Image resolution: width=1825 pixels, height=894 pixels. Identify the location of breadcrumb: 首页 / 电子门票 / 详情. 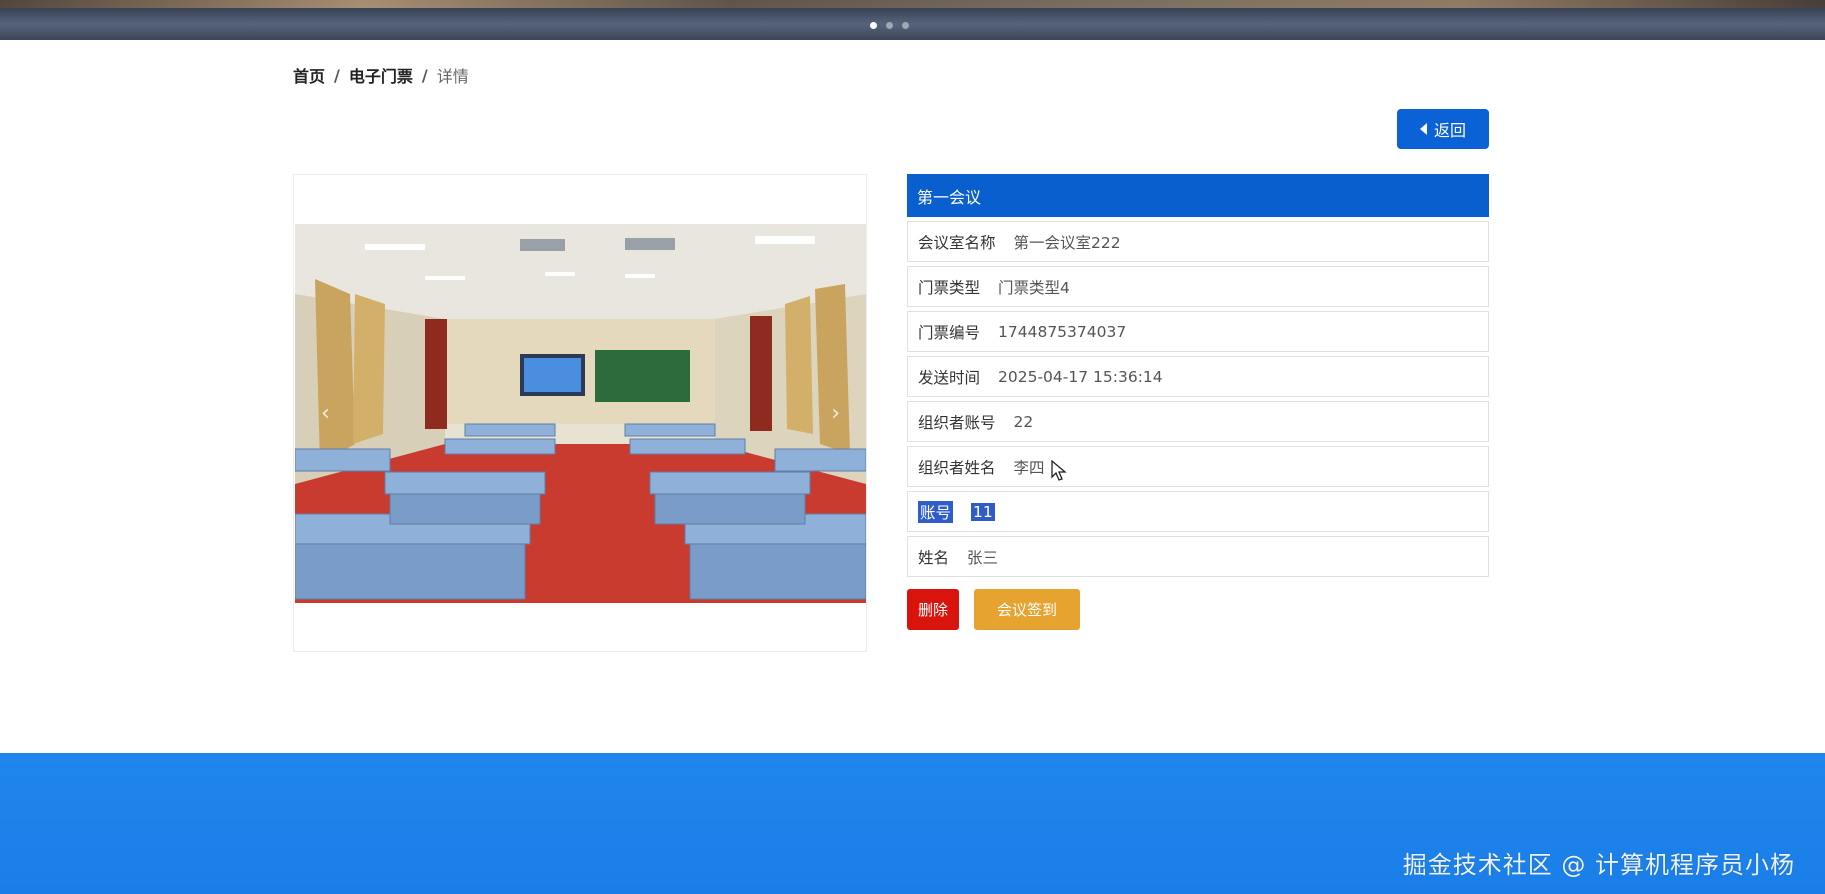
(381, 75).